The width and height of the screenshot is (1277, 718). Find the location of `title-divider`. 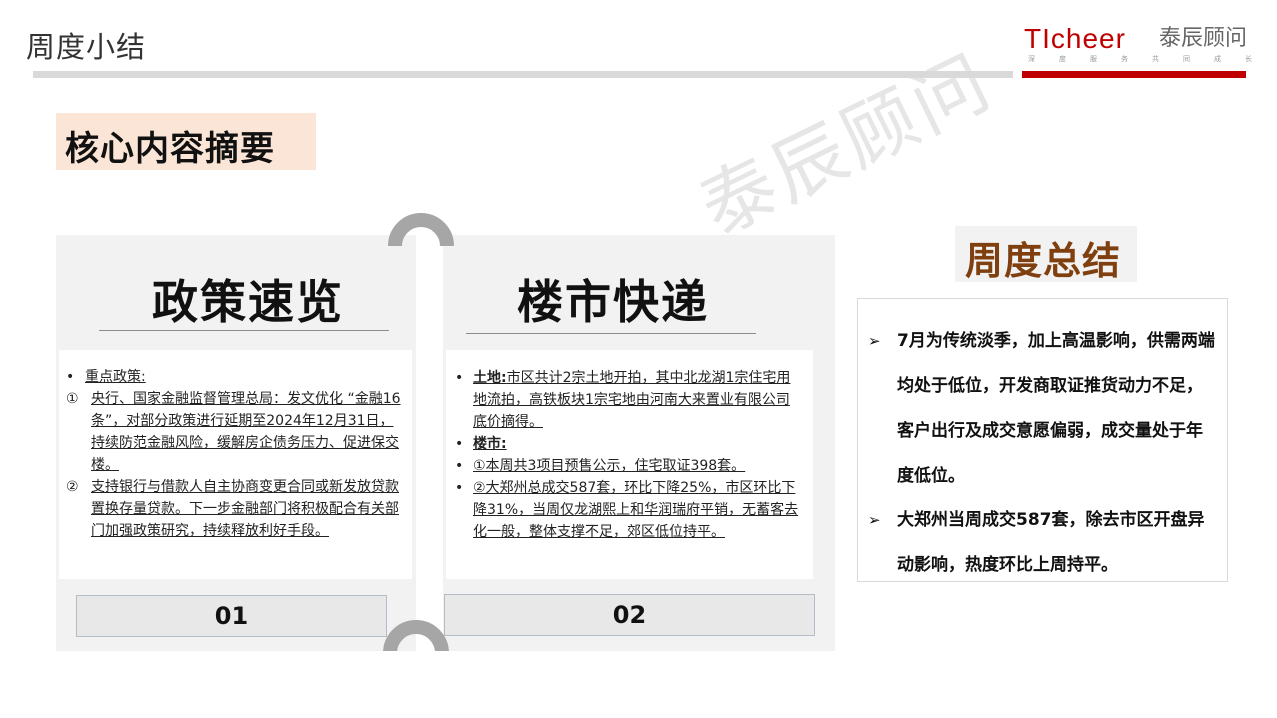

title-divider is located at coordinates (523, 74).